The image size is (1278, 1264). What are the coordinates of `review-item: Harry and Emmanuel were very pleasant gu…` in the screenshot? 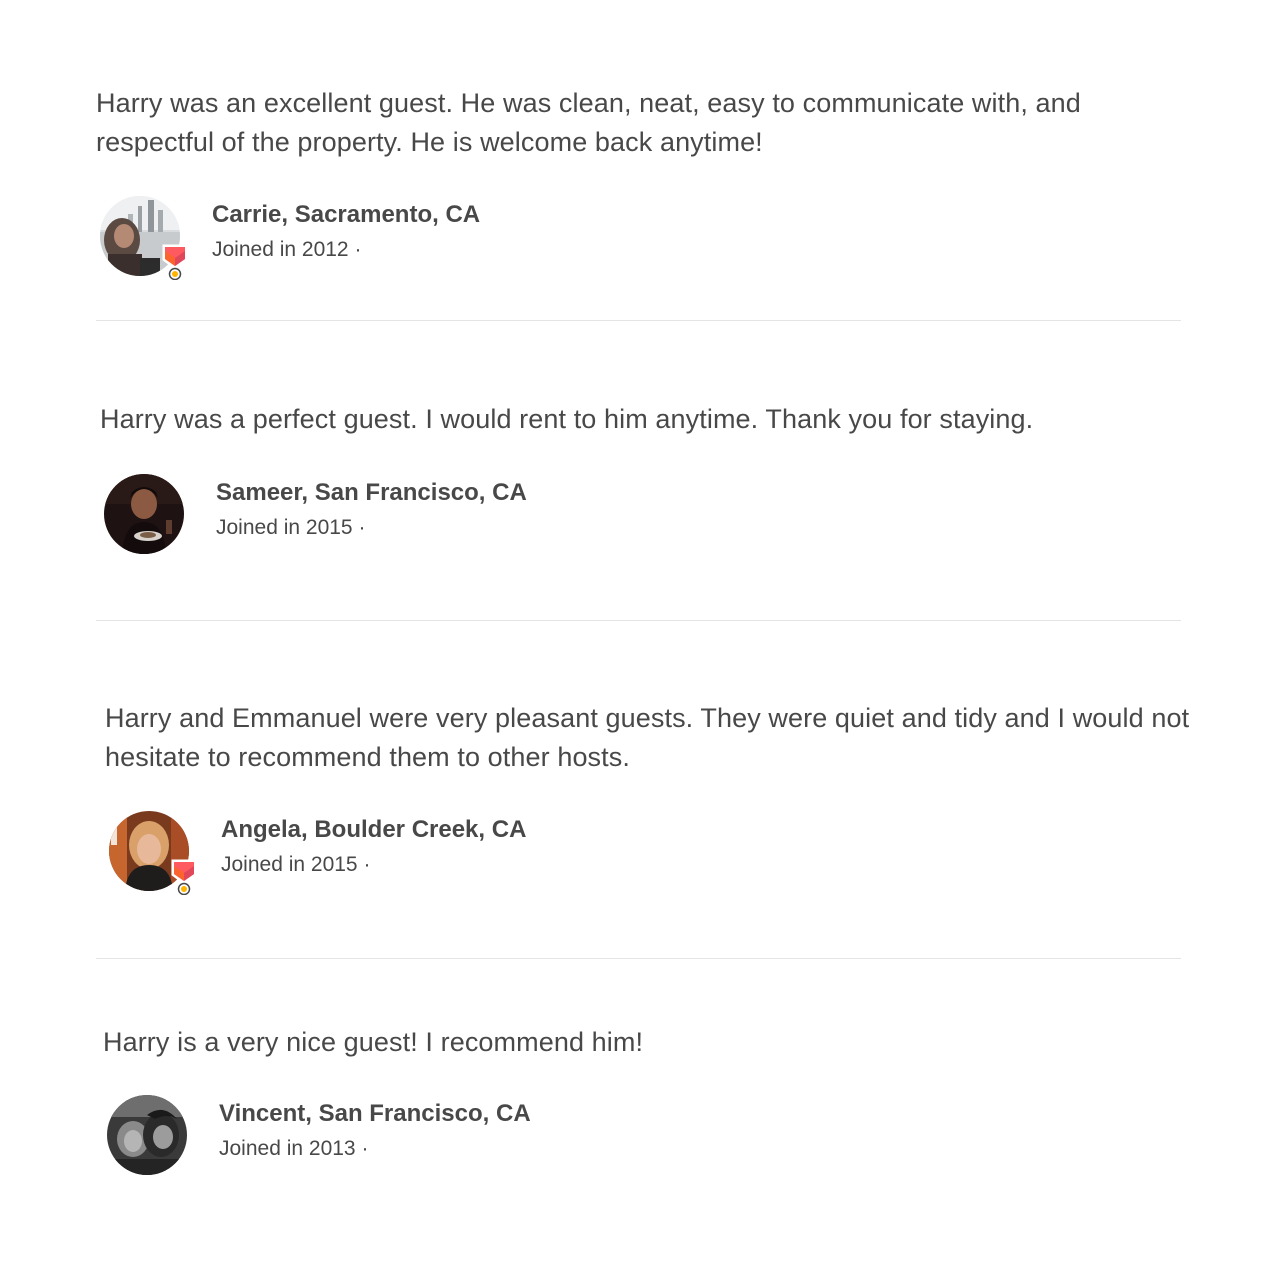 It's located at (647, 738).